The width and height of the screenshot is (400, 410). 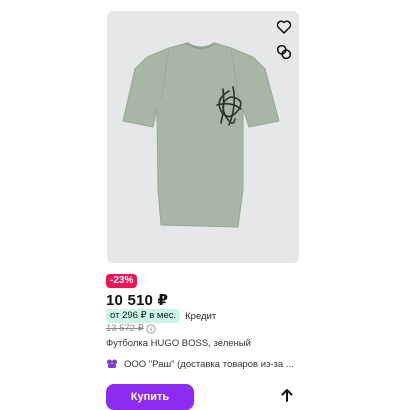 I want to click on favorite-button, so click(x=284, y=27).